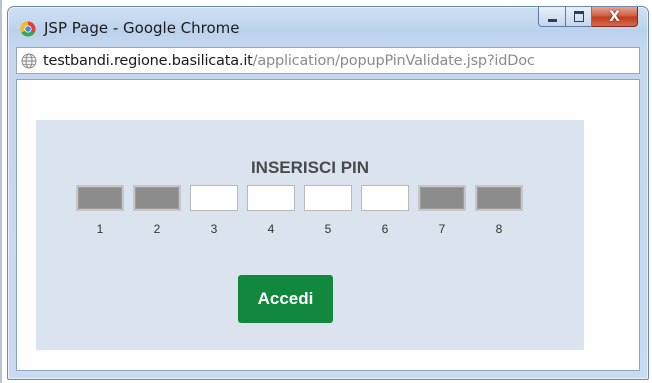 This screenshot has height=383, width=652. What do you see at coordinates (552, 20) in the screenshot?
I see `minimize-icon` at bounding box center [552, 20].